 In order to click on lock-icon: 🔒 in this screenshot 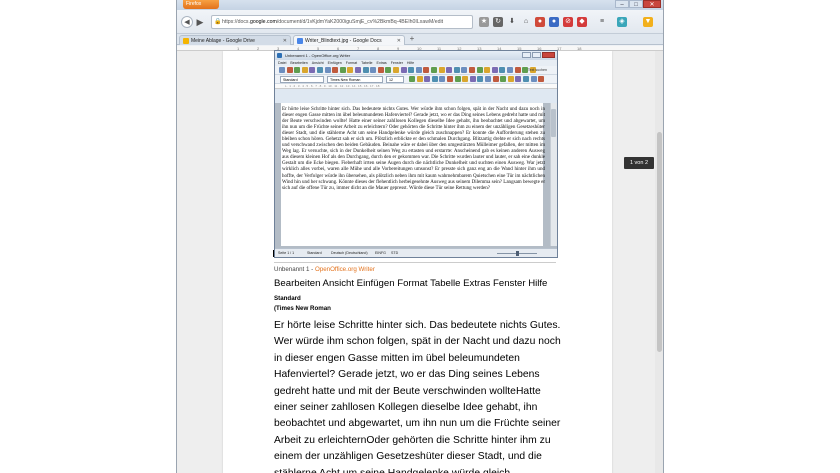, I will do `click(218, 22)`.